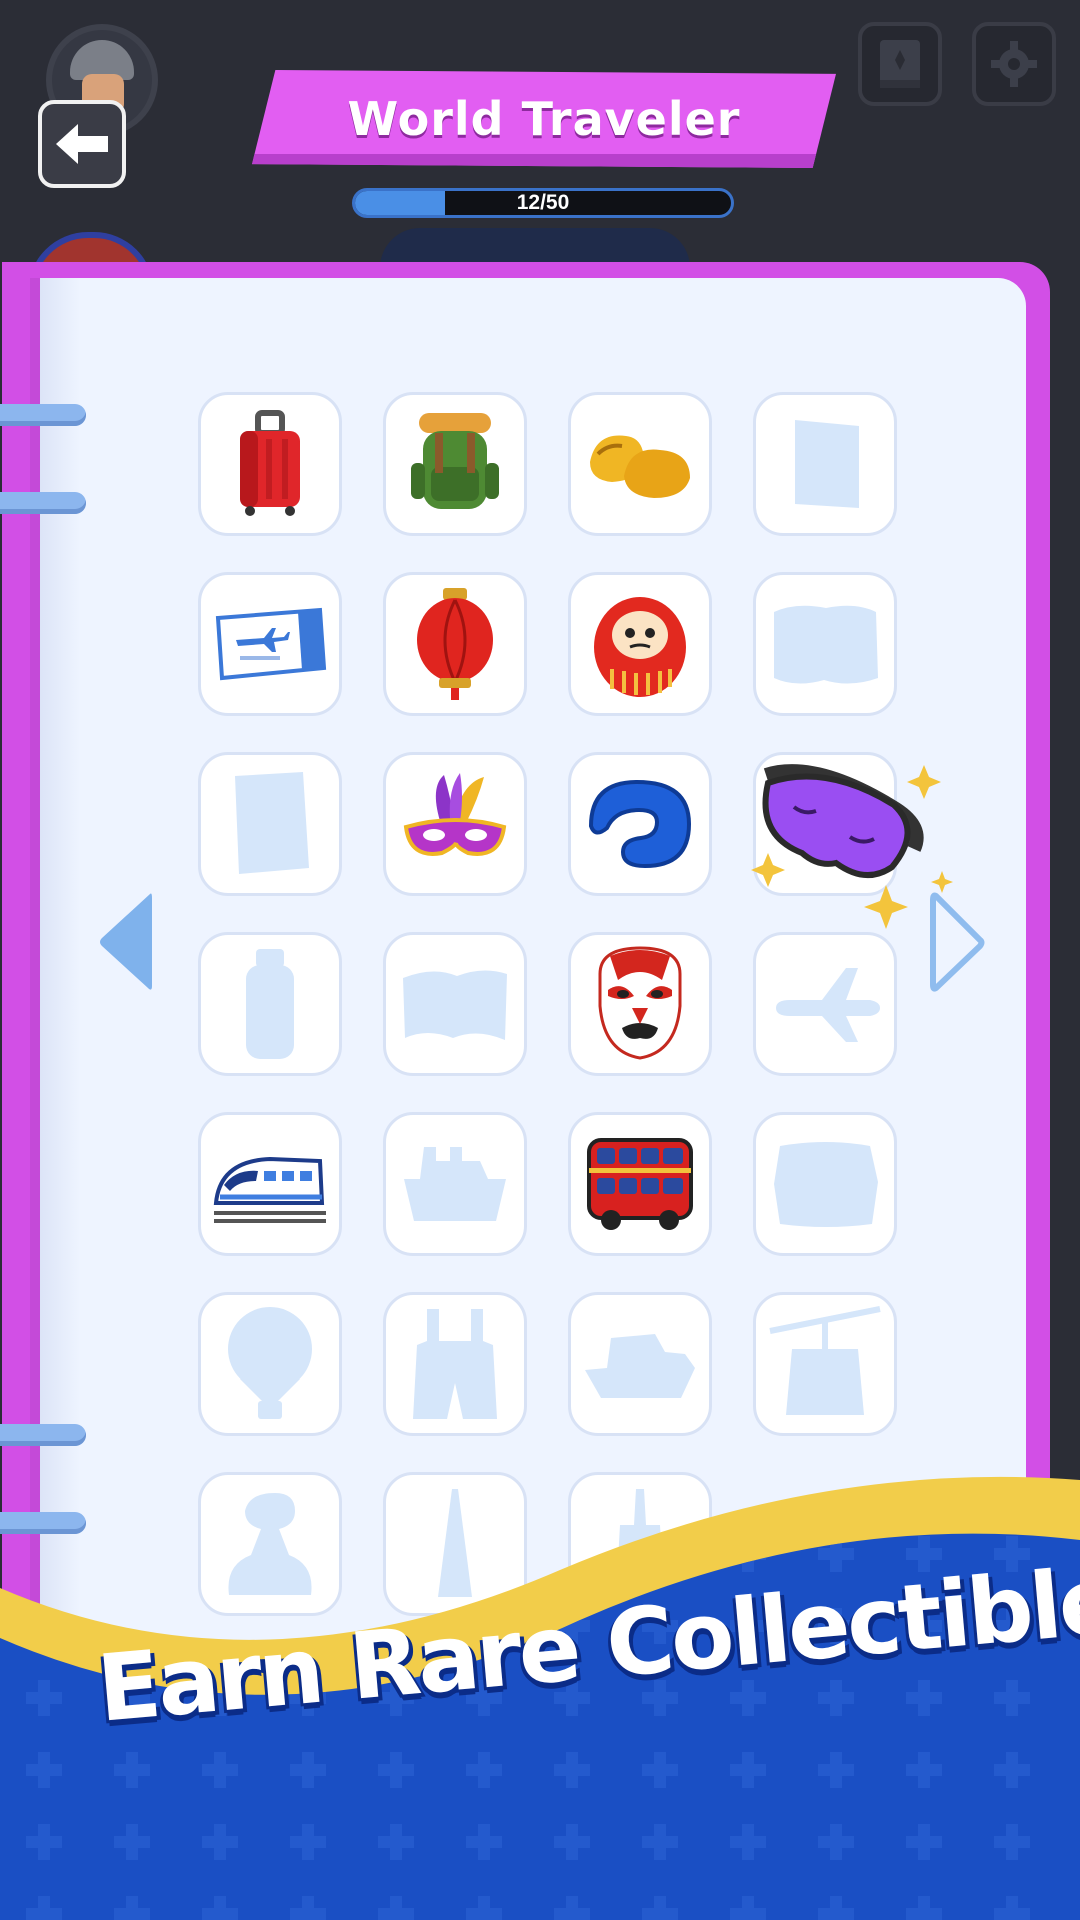  I want to click on collection-book-button, so click(900, 64).